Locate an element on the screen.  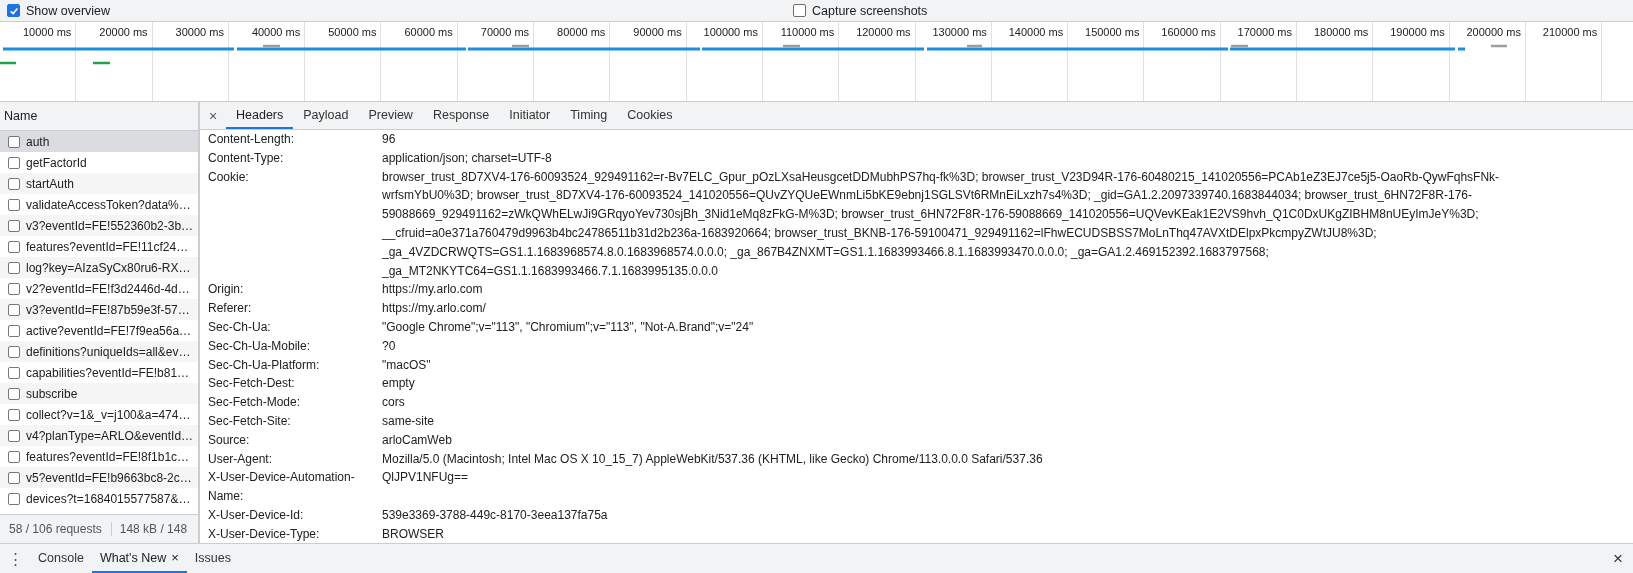
header-name: Sec-Fetch-Site: is located at coordinates (250, 421).